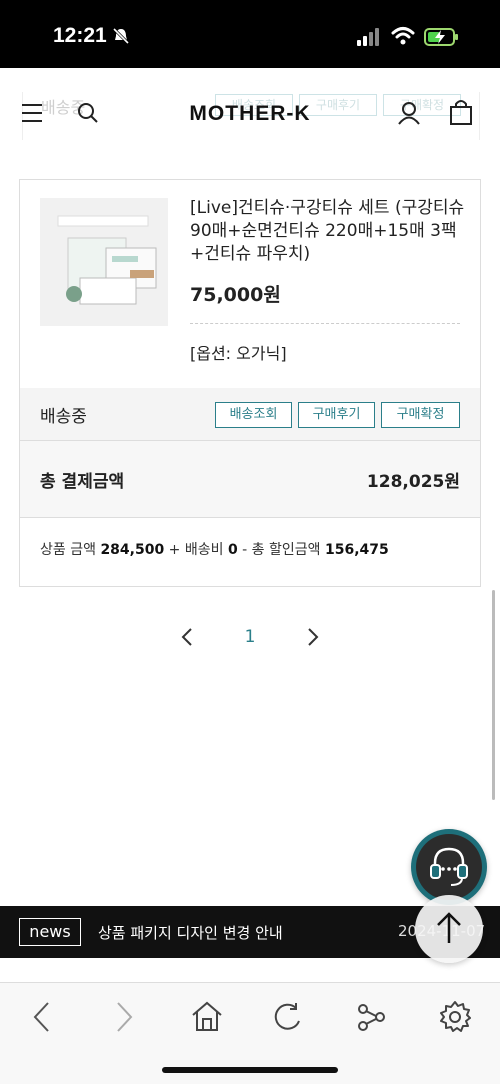  I want to click on next-page-icon, so click(313, 637).